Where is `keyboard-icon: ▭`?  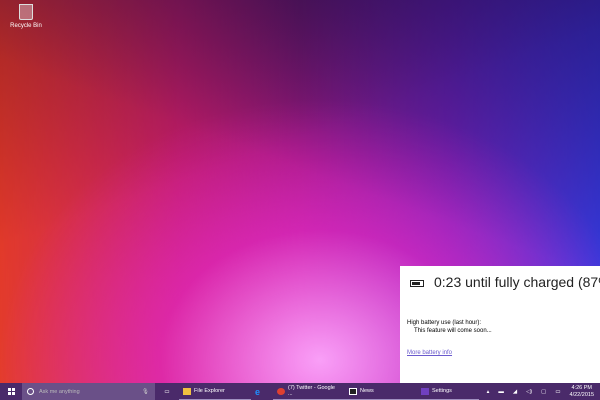 keyboard-icon: ▭ is located at coordinates (557, 392).